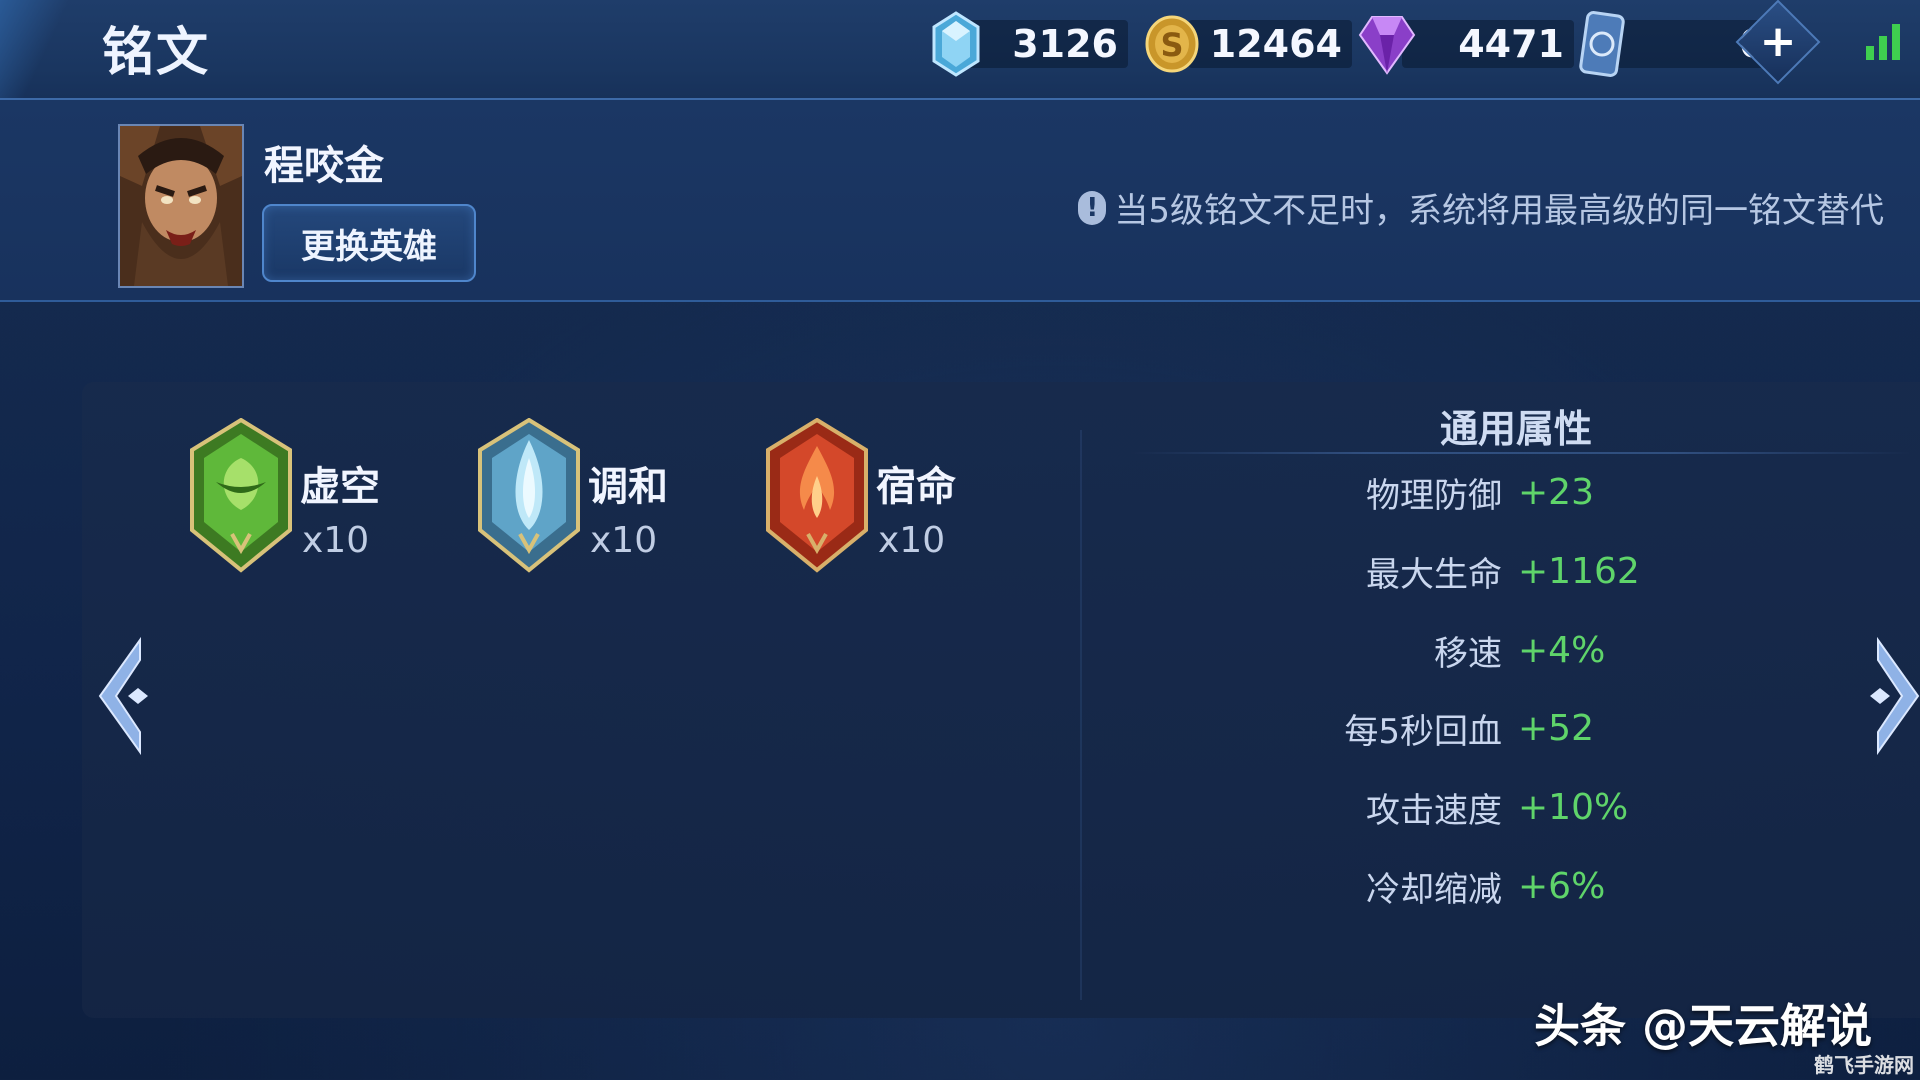 The width and height of the screenshot is (1920, 1080). What do you see at coordinates (1778, 41) in the screenshot?
I see `plus-icon: +` at bounding box center [1778, 41].